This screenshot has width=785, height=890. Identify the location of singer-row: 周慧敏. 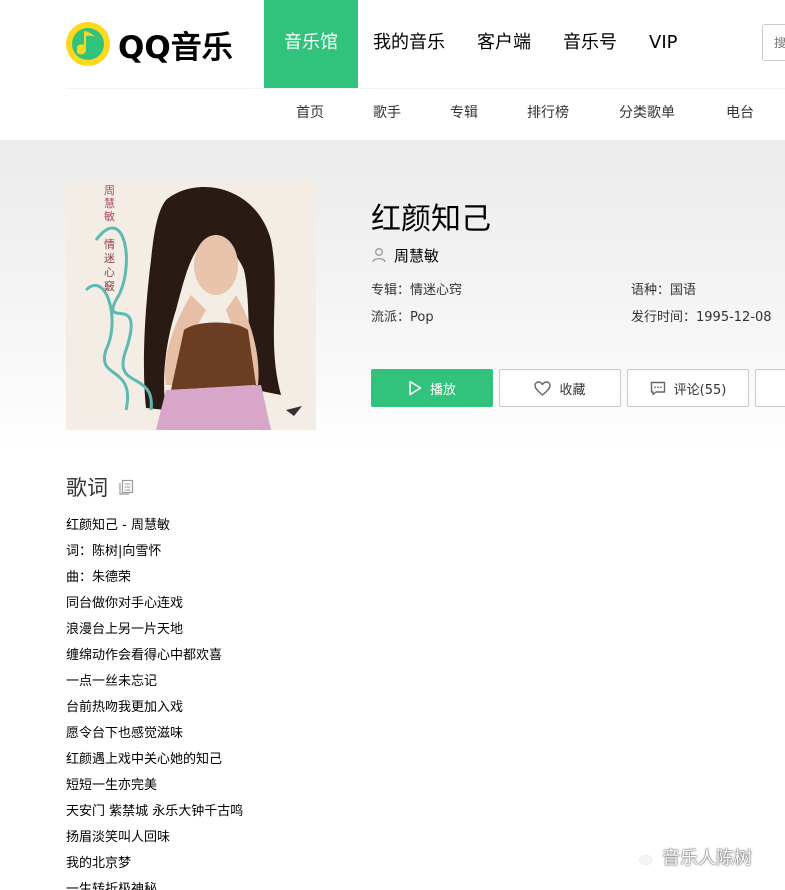
(405, 255).